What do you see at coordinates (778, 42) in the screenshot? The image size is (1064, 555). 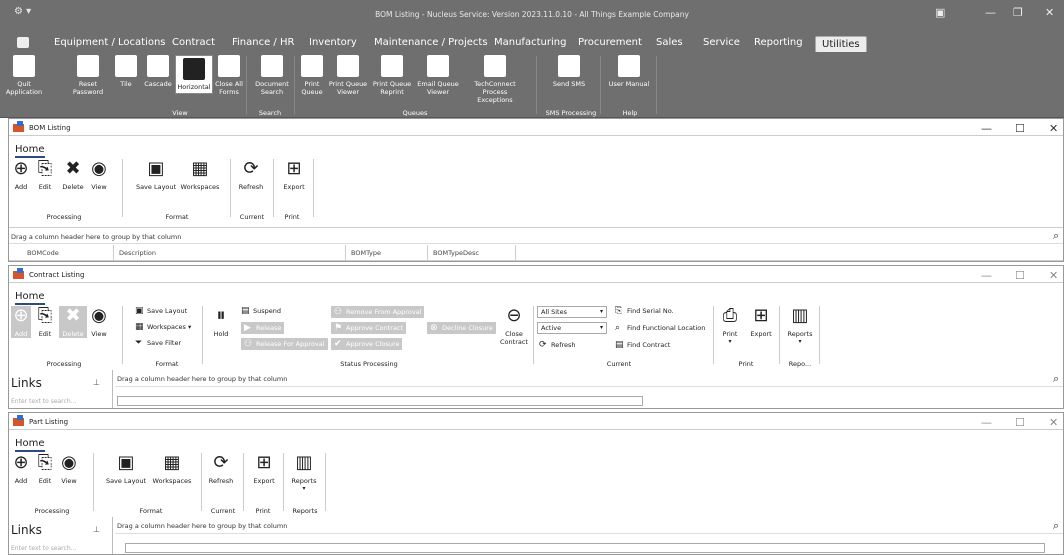 I see `menu-reporting: Reporting` at bounding box center [778, 42].